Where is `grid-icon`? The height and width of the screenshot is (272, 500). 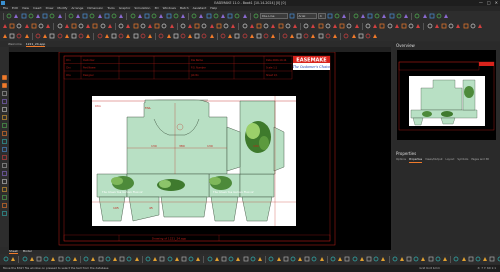 grid-icon is located at coordinates (161, 16).